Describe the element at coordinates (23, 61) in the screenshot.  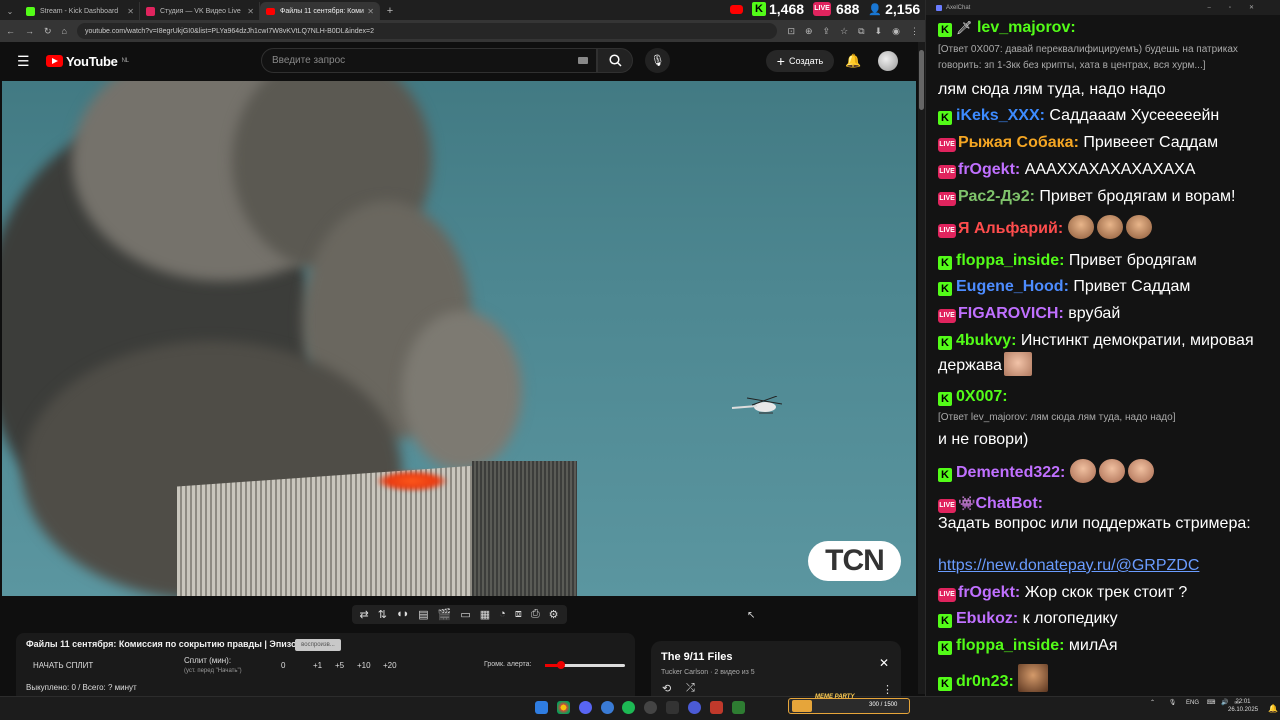
I see `hamburger-menu-icon: ☰` at that location.